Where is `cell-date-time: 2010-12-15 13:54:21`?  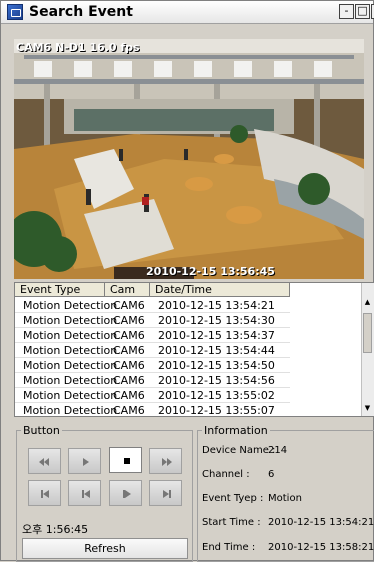 cell-date-time: 2010-12-15 13:54:21 is located at coordinates (220, 305).